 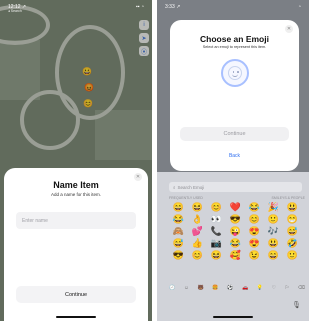 I want to click on category-label: Smileys & People, so click(x=288, y=198).